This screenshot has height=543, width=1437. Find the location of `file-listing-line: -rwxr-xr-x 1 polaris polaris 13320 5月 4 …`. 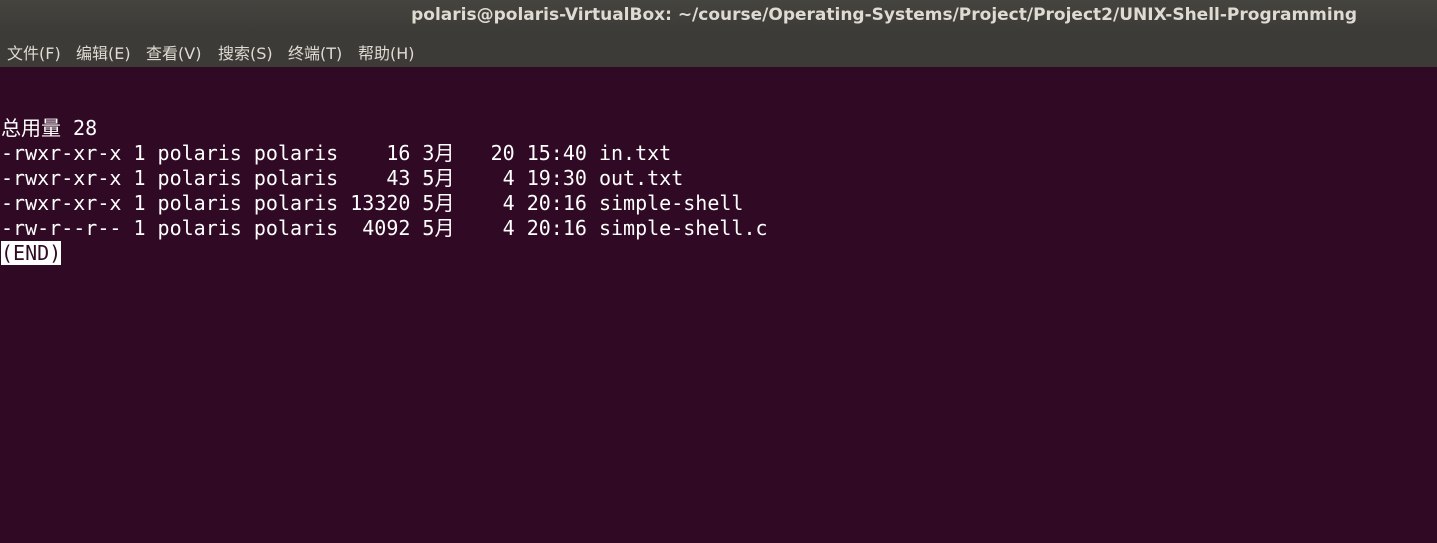

file-listing-line: -rwxr-xr-x 1 polaris polaris 13320 5月 4 … is located at coordinates (372, 203).